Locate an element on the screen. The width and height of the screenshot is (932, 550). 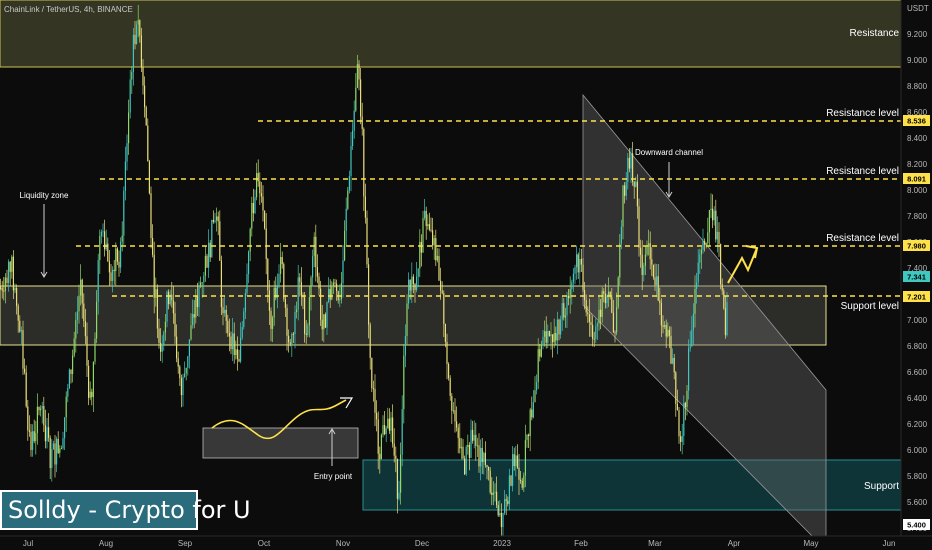
time-tick-label: Nov is located at coordinates (343, 543).